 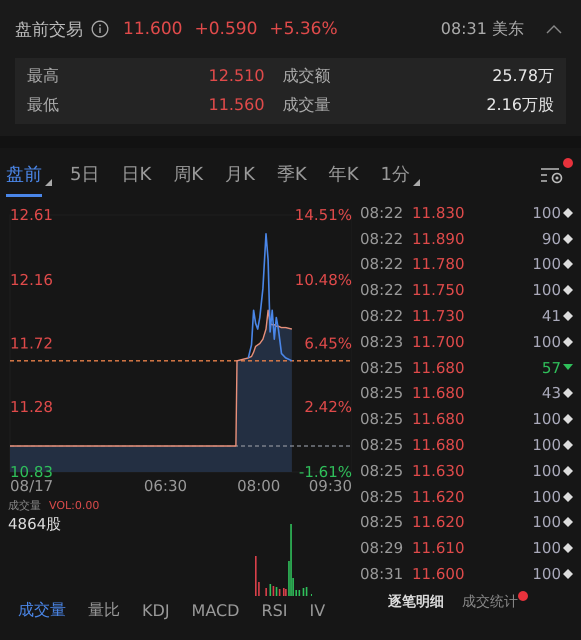 What do you see at coordinates (100, 29) in the screenshot?
I see `info-icon` at bounding box center [100, 29].